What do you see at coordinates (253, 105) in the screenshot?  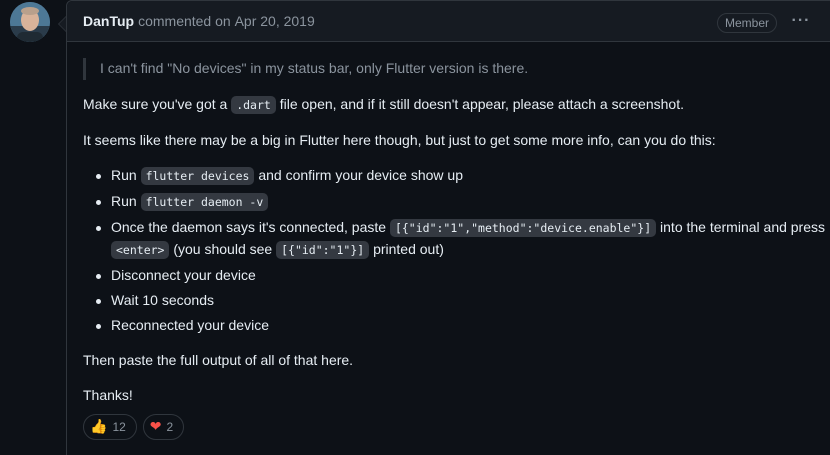 I see `inline-code: .dart` at bounding box center [253, 105].